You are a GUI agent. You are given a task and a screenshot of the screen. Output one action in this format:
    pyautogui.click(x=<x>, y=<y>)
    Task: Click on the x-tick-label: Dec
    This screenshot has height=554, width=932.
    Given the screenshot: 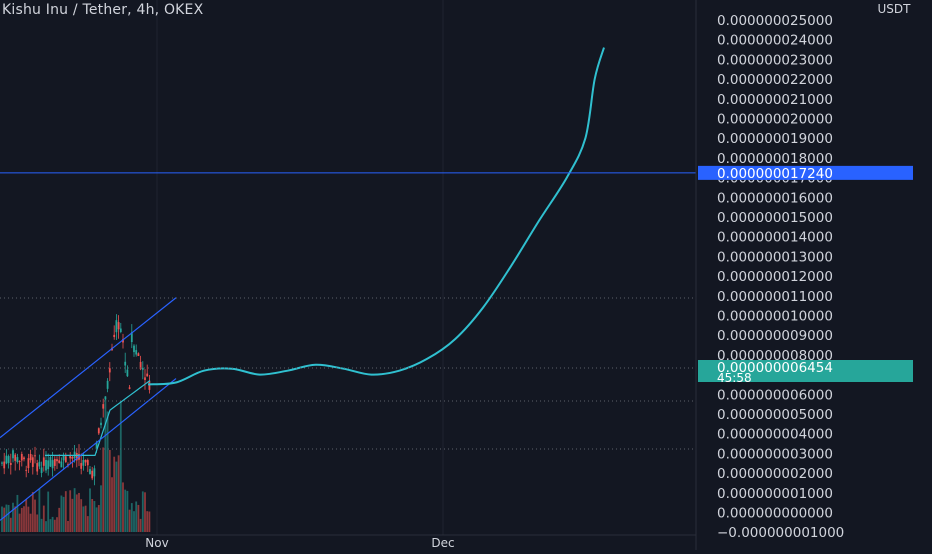 What is the action you would take?
    pyautogui.click(x=442, y=543)
    